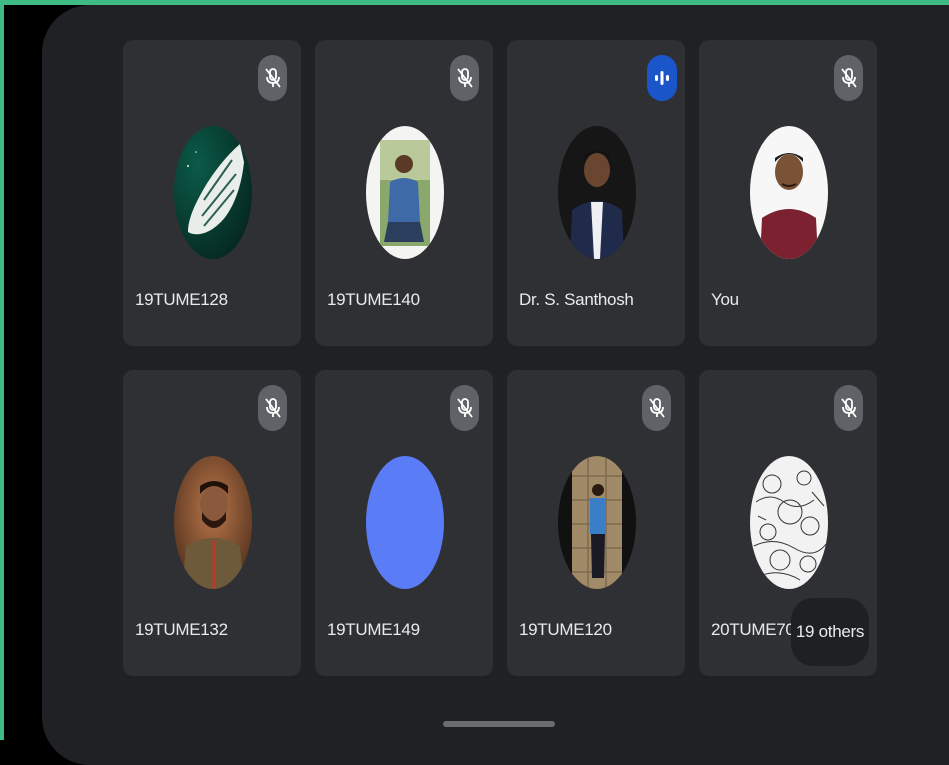 Image resolution: width=949 pixels, height=765 pixels. I want to click on participant-tile: 19TUME128, so click(212, 193).